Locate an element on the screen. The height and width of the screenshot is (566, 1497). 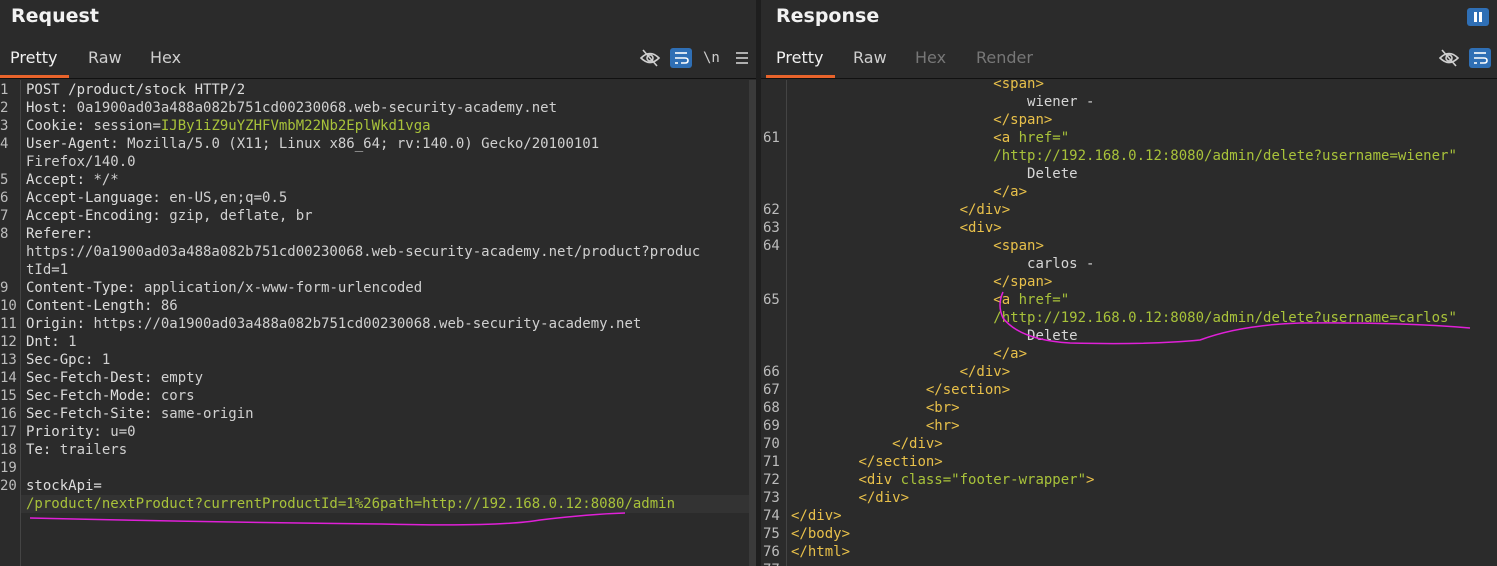
header-name: Referer: is located at coordinates (64, 234).